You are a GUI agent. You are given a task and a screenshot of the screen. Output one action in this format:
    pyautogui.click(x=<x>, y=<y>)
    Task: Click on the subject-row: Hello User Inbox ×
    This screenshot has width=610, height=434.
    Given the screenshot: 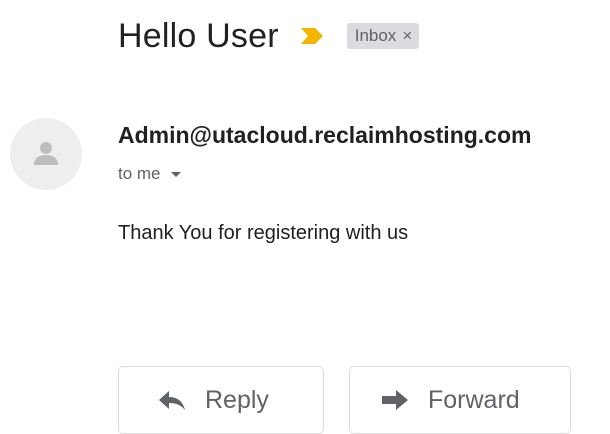 What is the action you would take?
    pyautogui.click(x=269, y=36)
    